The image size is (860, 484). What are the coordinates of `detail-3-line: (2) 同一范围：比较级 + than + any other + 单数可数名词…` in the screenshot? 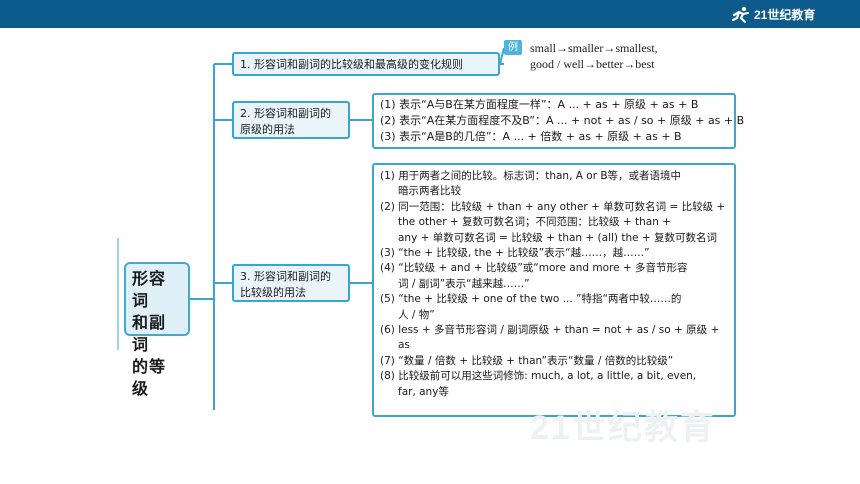 It's located at (553, 206).